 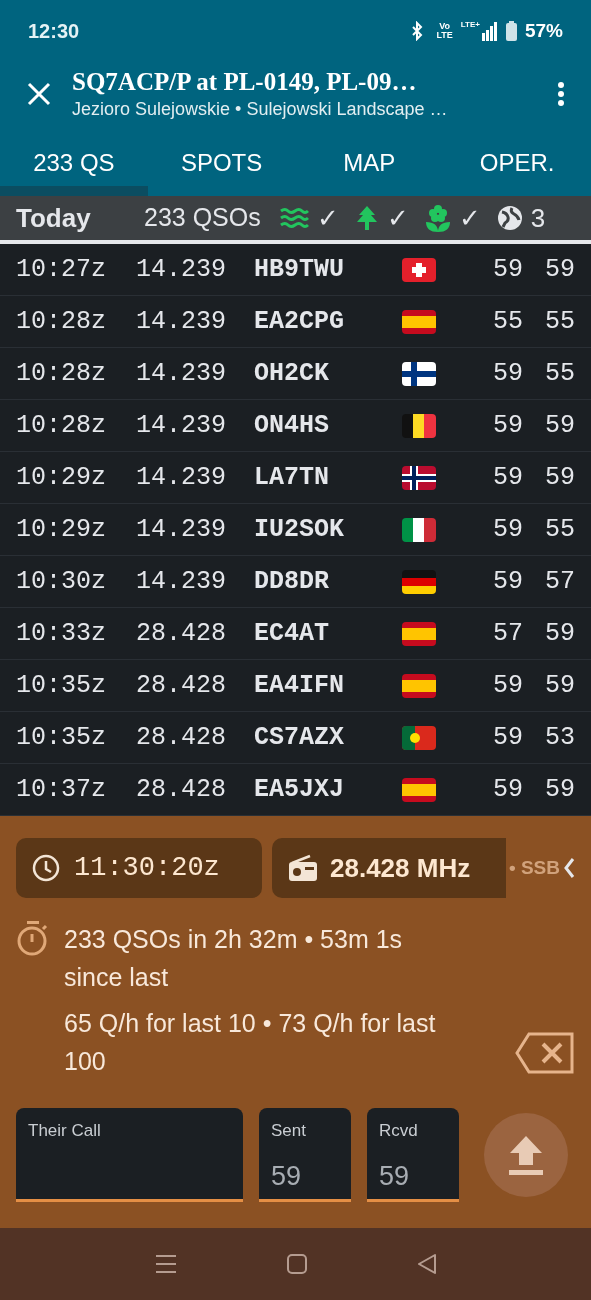 I want to click on clock: 12:30, so click(x=54, y=31).